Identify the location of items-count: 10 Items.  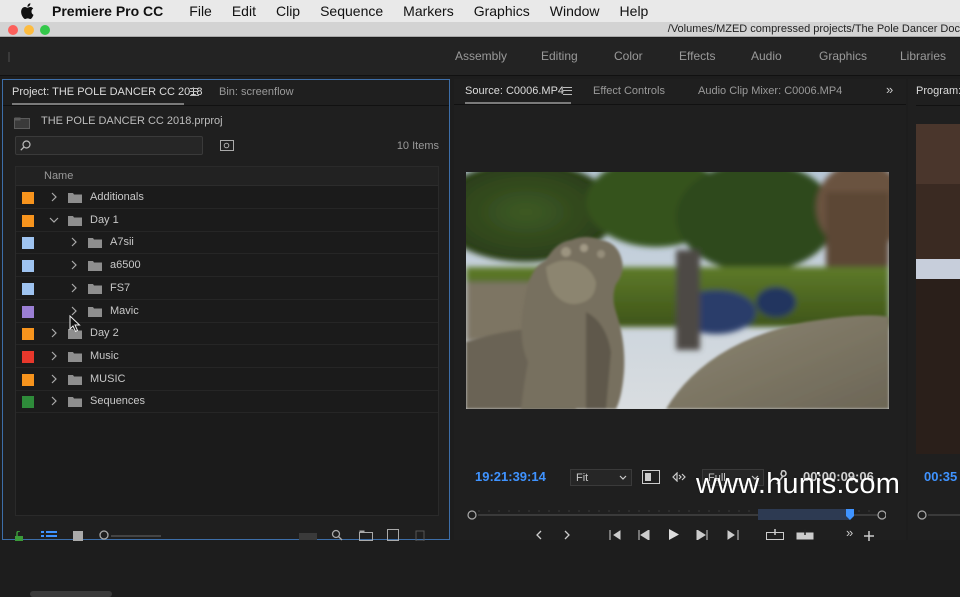
(417, 146).